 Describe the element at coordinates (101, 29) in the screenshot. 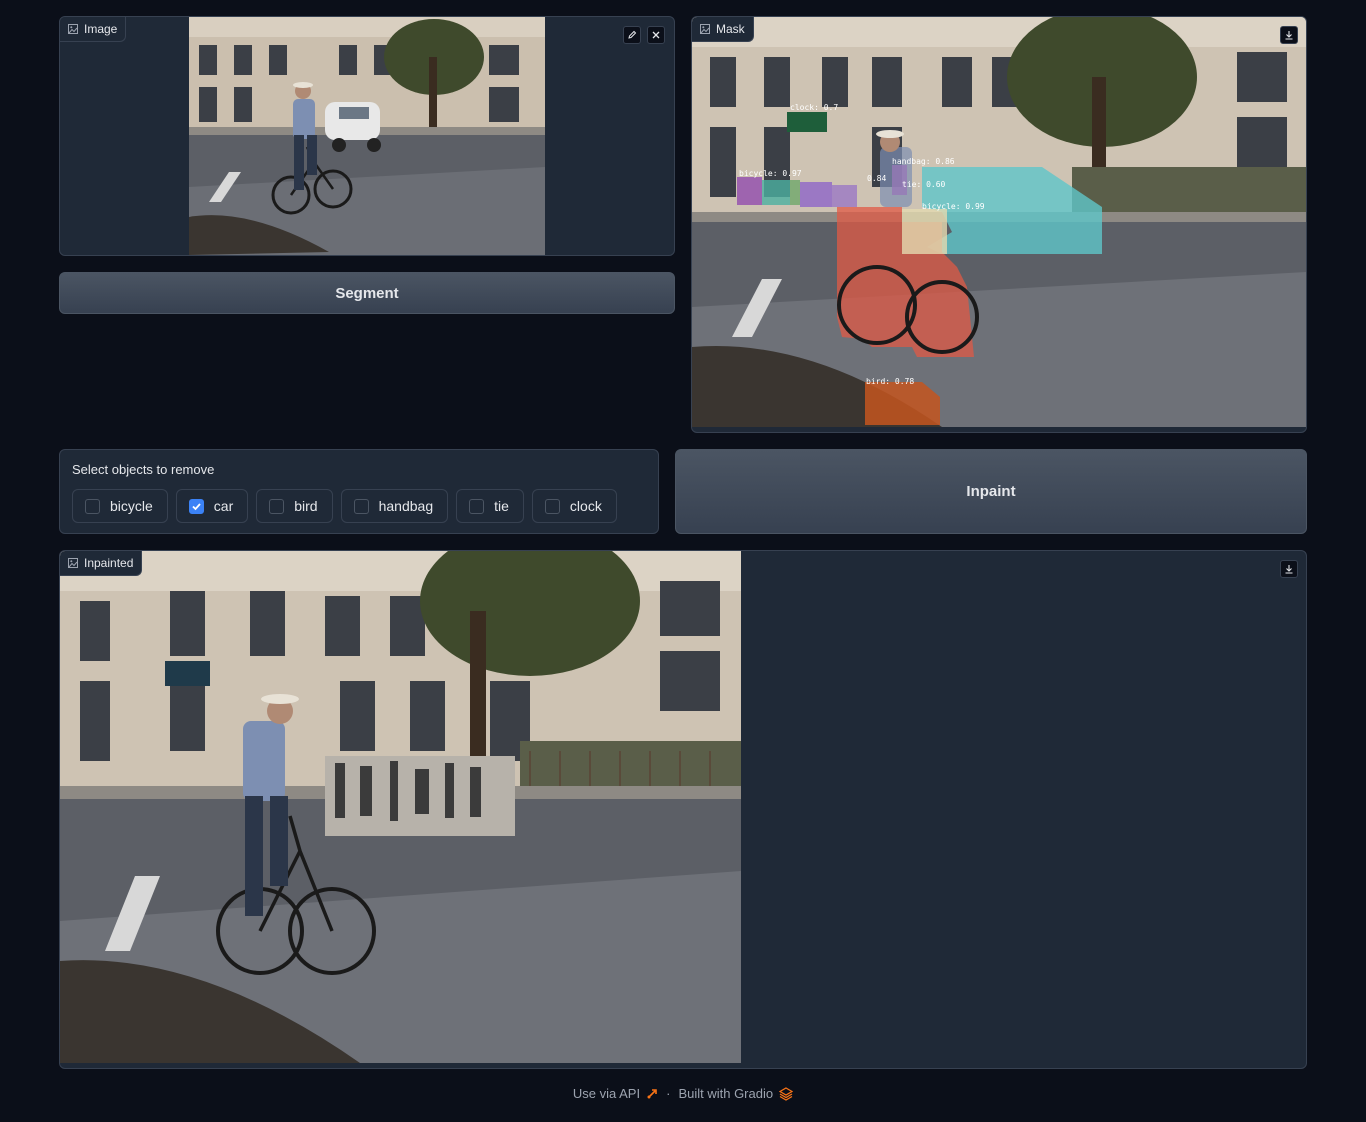

I see `image-label: Image` at that location.